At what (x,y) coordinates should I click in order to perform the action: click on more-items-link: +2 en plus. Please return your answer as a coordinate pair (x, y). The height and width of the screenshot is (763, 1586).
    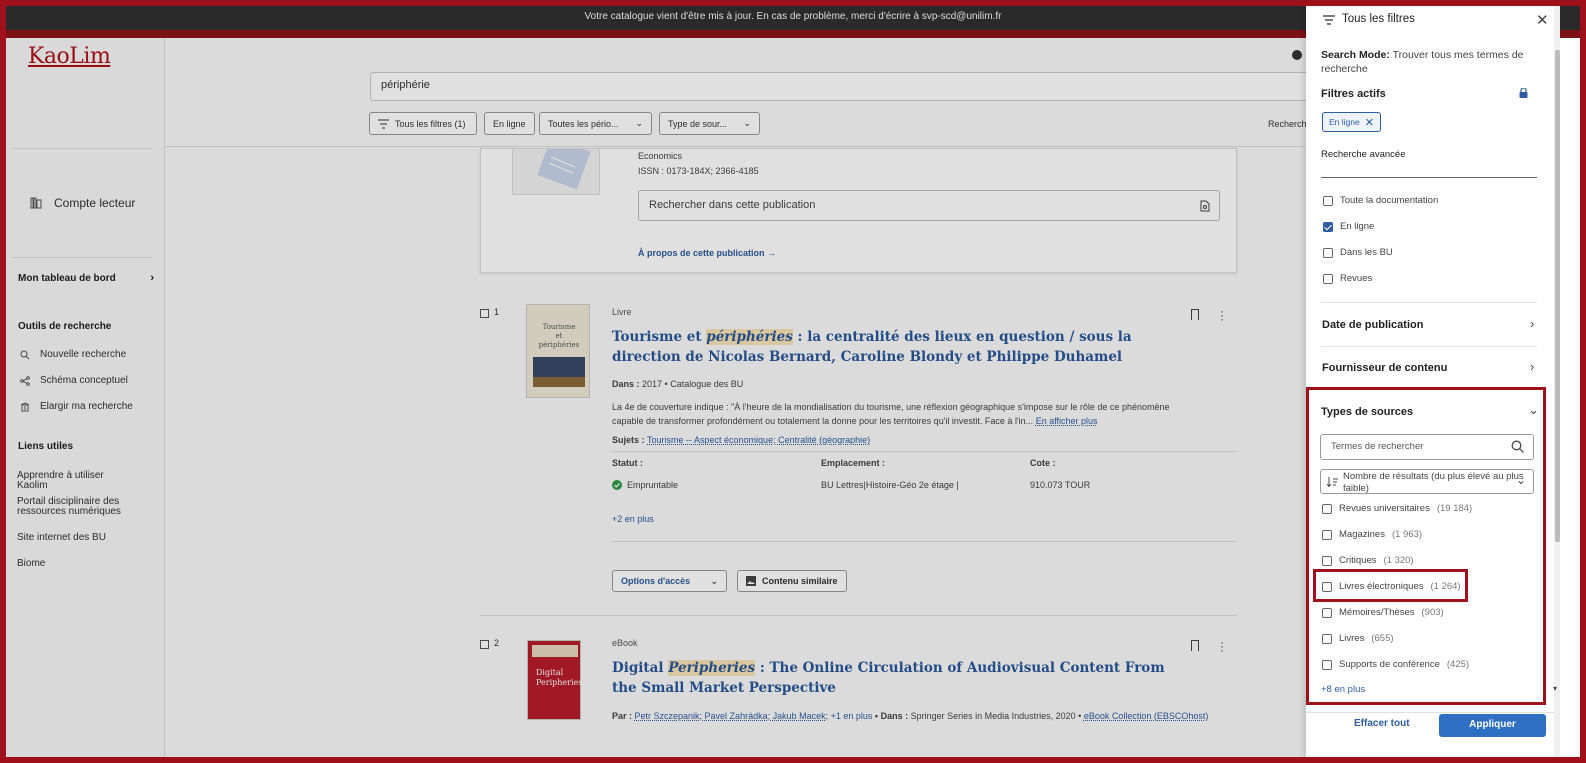
    Looking at the image, I should click on (633, 519).